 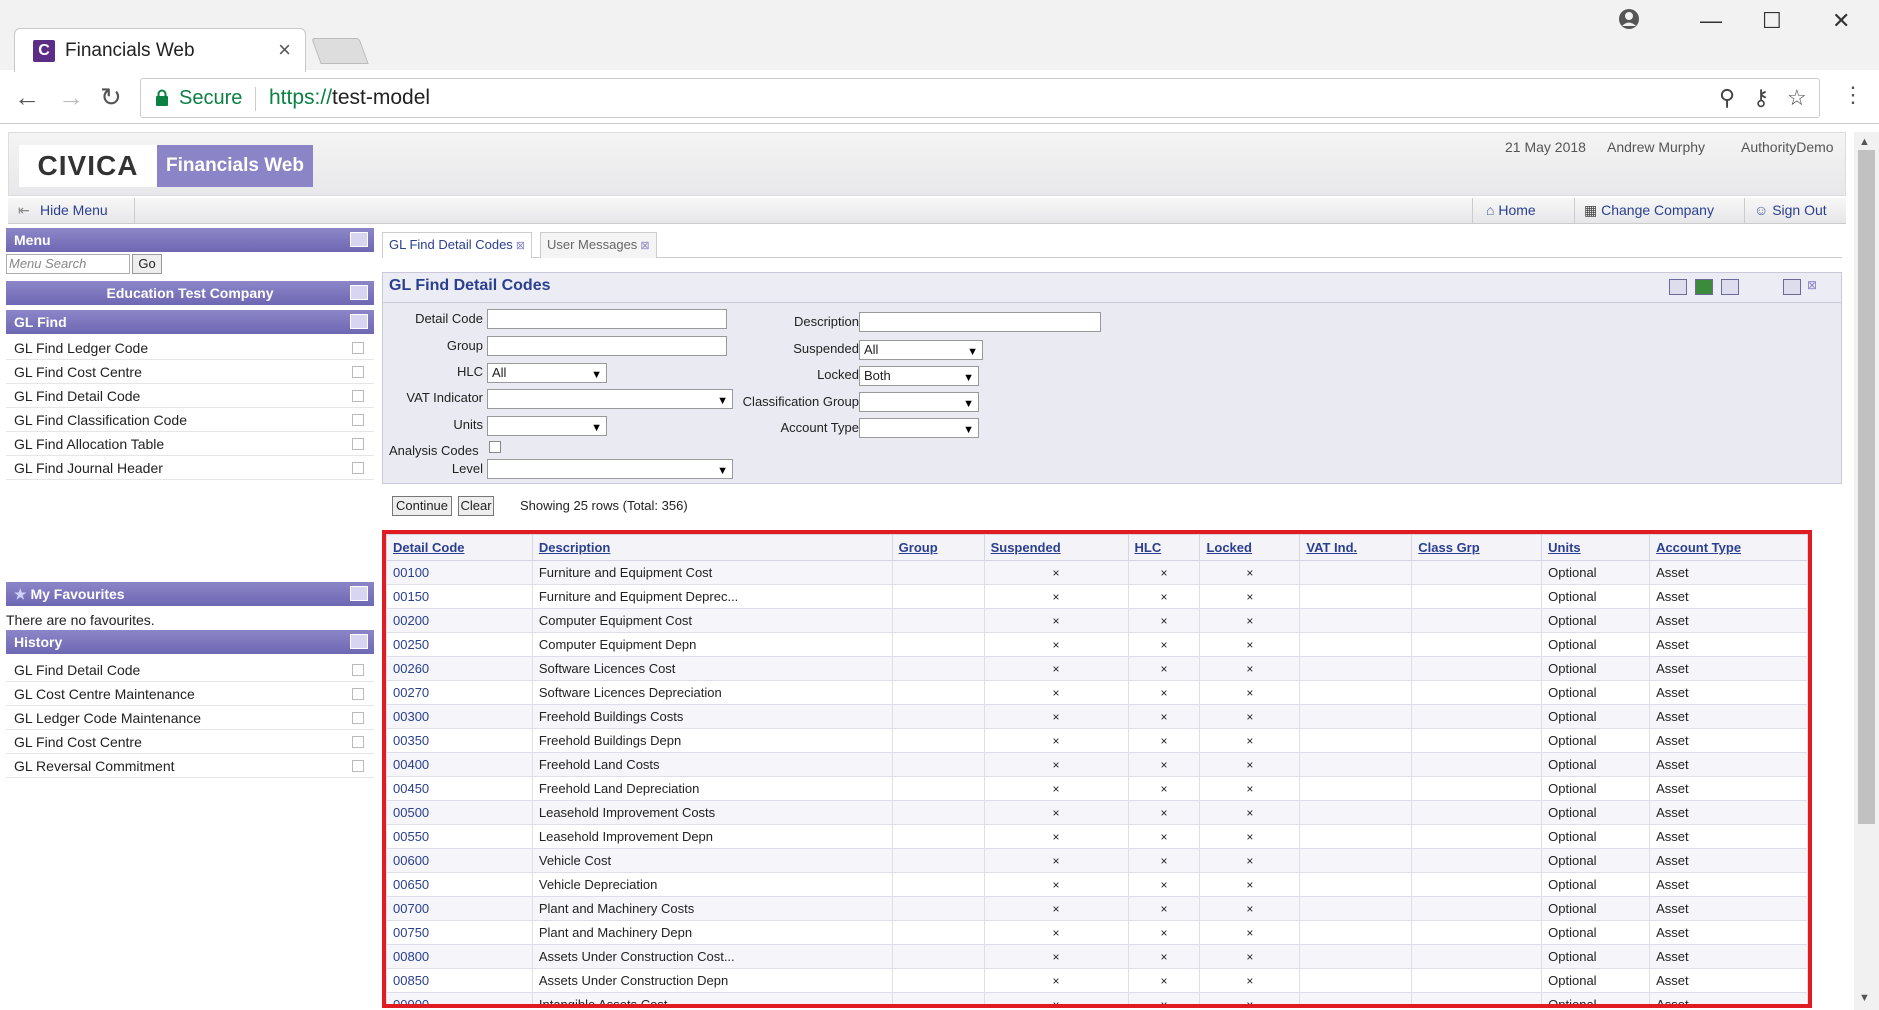 I want to click on back-icon: ←, so click(x=27, y=97).